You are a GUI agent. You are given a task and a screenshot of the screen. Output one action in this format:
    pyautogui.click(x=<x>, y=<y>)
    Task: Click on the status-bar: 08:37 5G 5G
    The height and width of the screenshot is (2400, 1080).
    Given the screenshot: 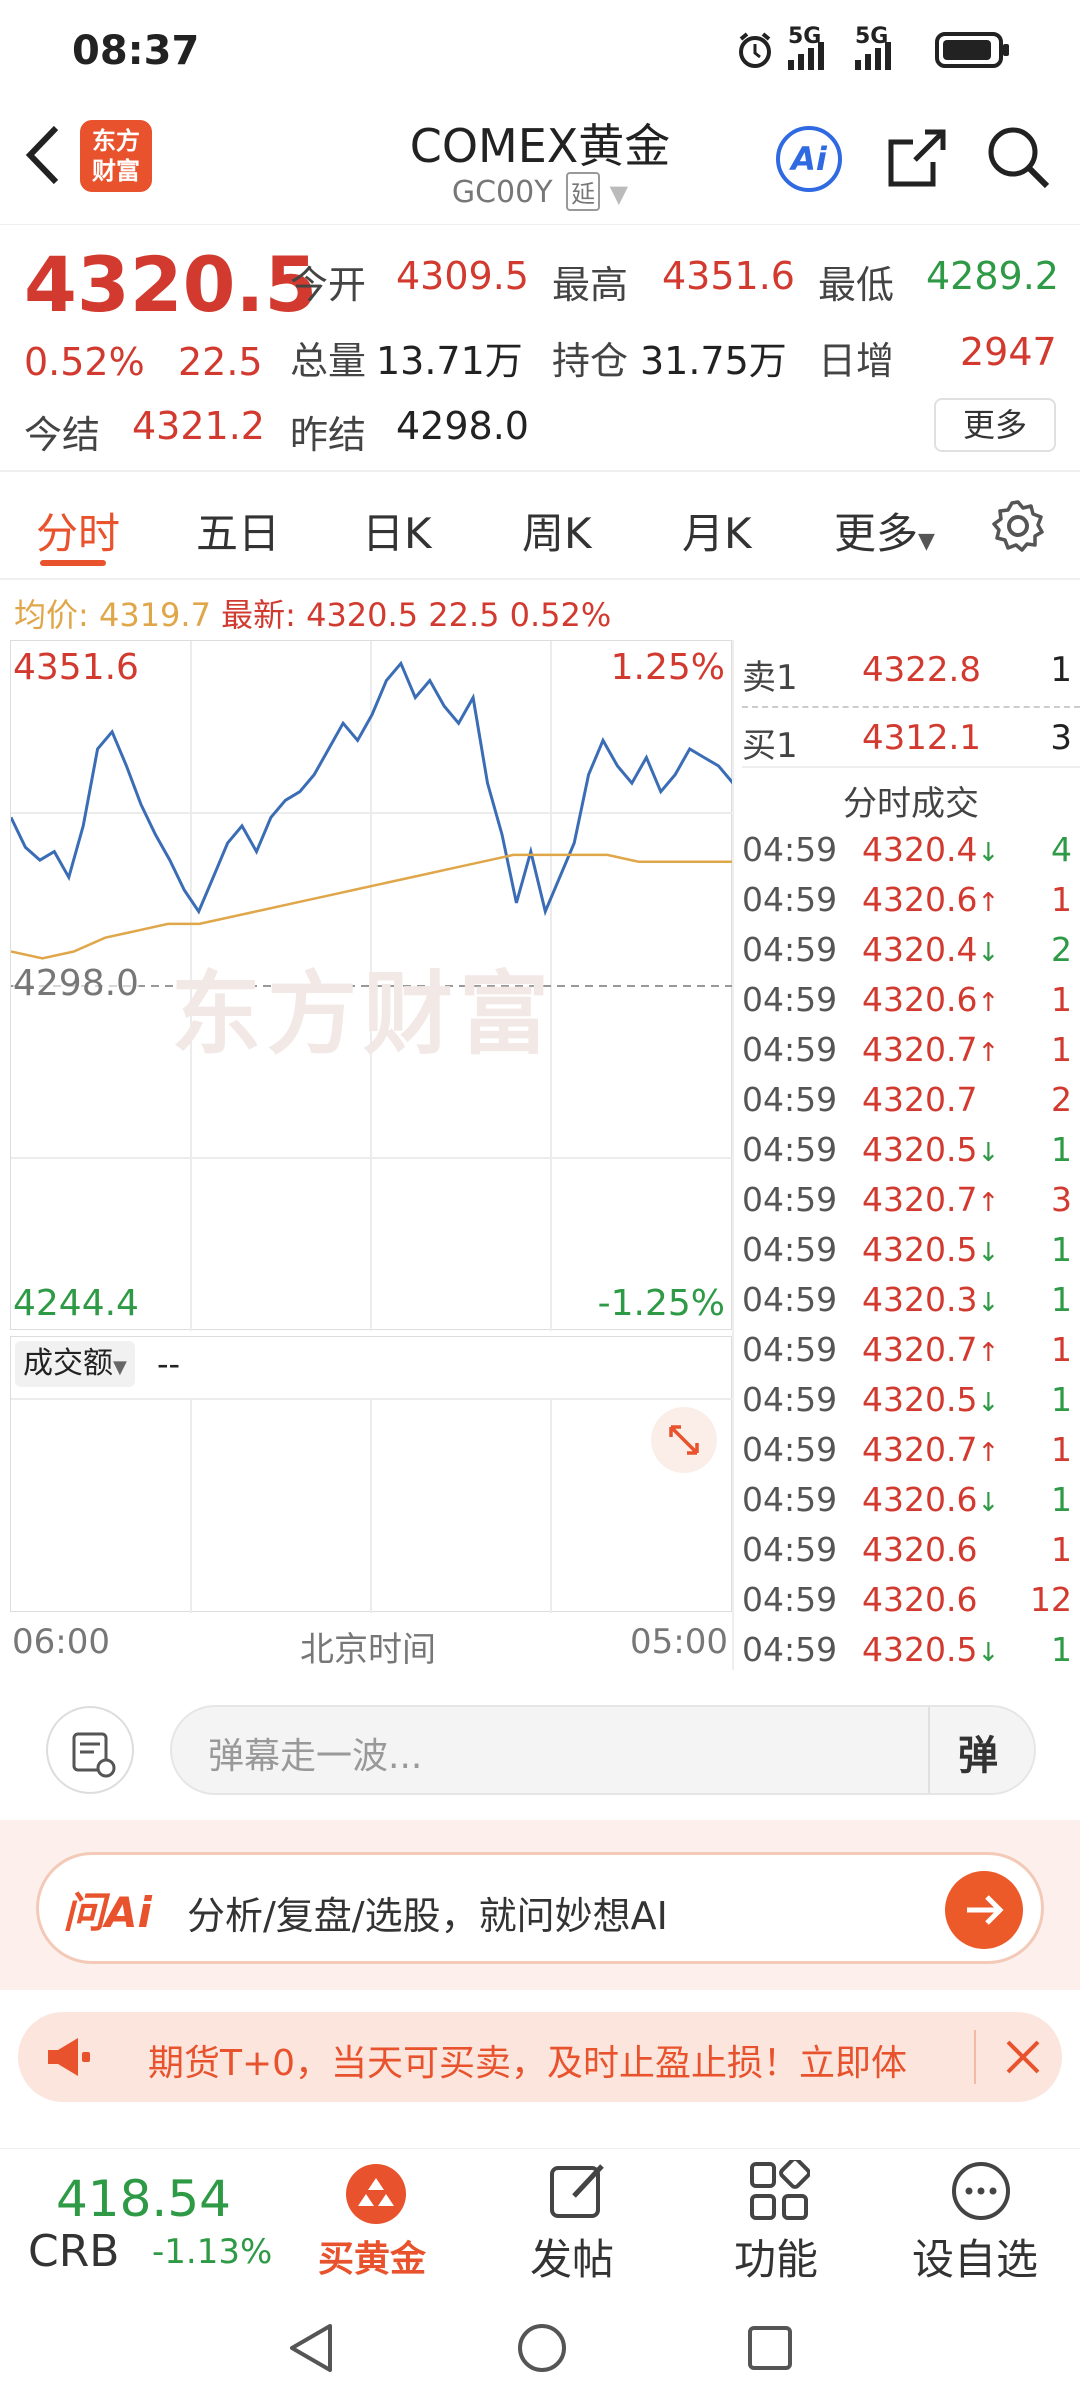 What is the action you would take?
    pyautogui.click(x=540, y=50)
    